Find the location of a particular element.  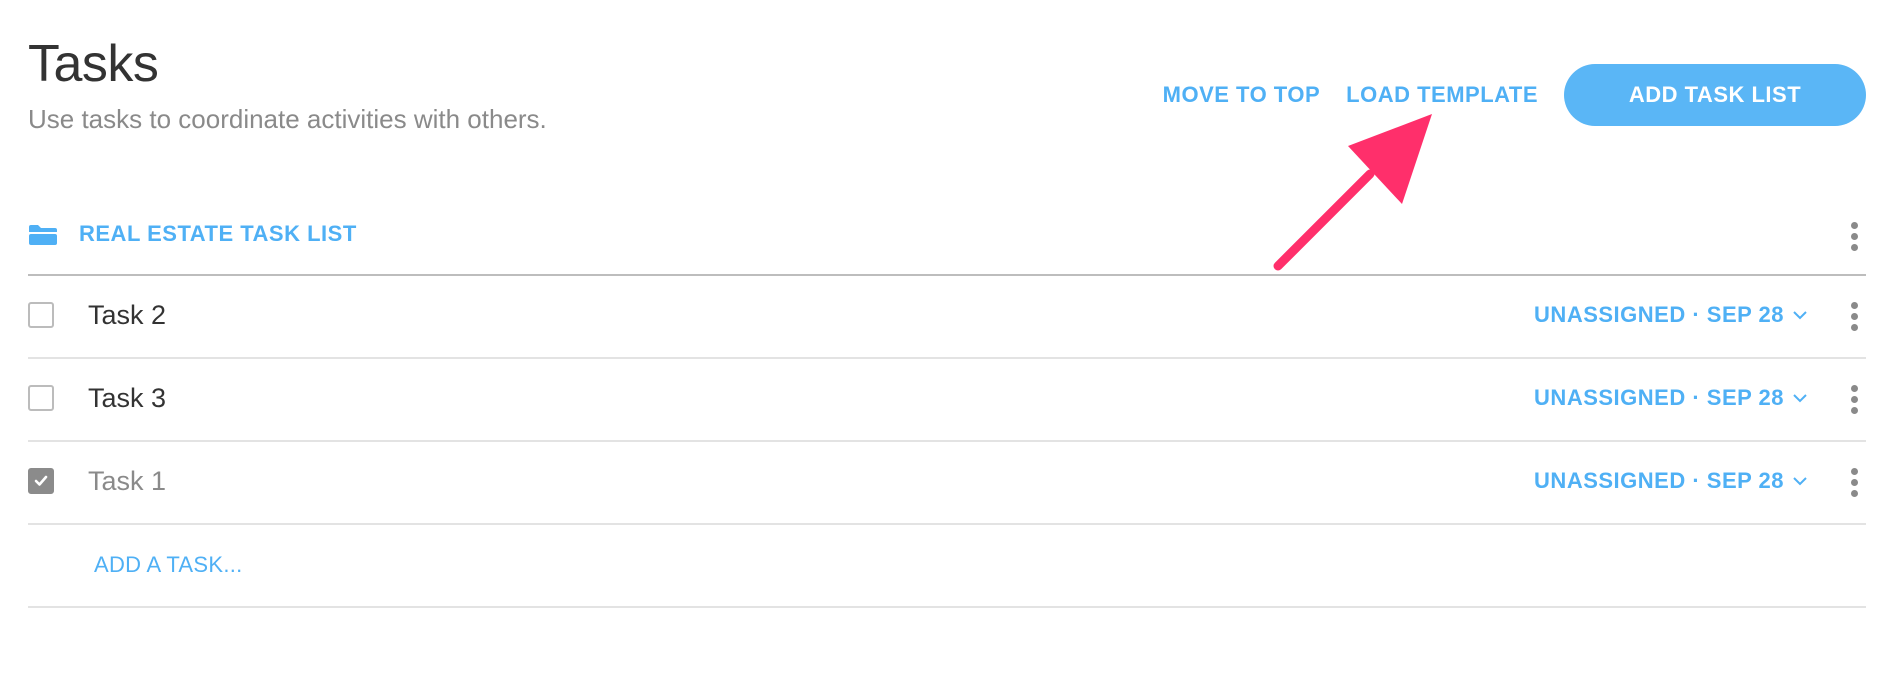

task-name: Task 3 is located at coordinates (127, 398).